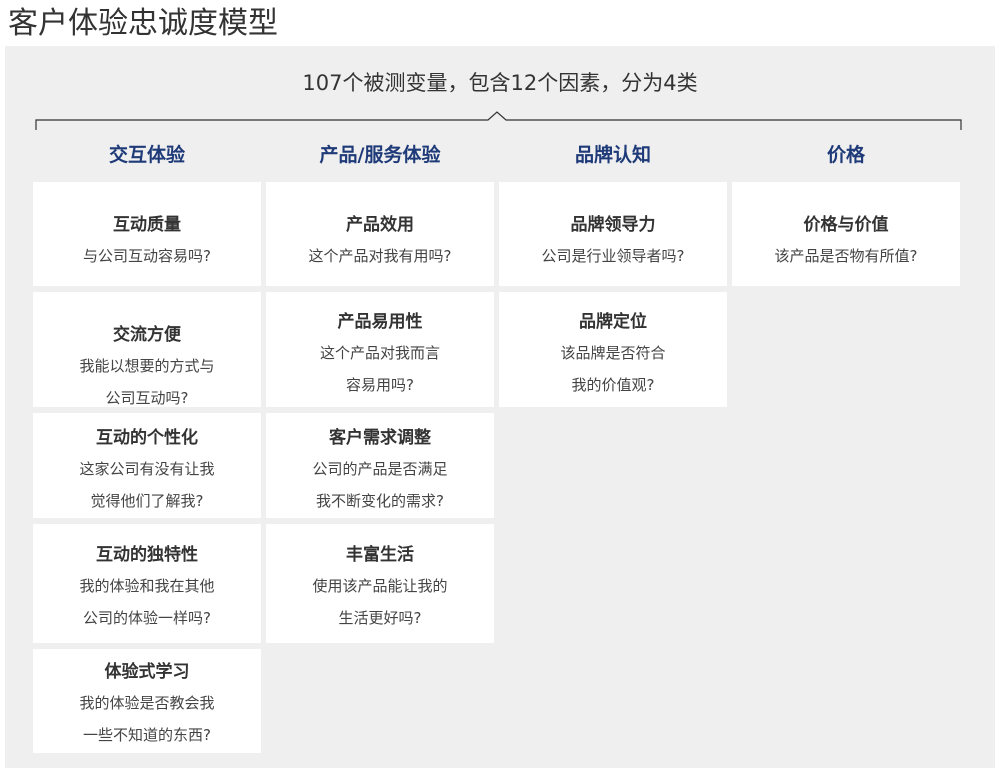 This screenshot has height=770, width=1000. What do you see at coordinates (147, 382) in the screenshot?
I see `factor-question: 我能以想要的方式与 公司互动吗?` at bounding box center [147, 382].